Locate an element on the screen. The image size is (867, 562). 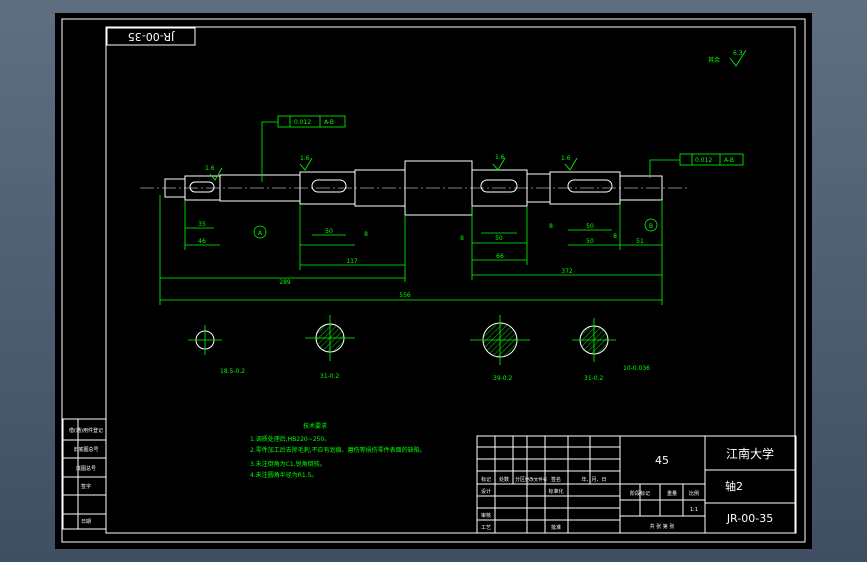
dim-8-a: 8 is located at coordinates (366, 234).